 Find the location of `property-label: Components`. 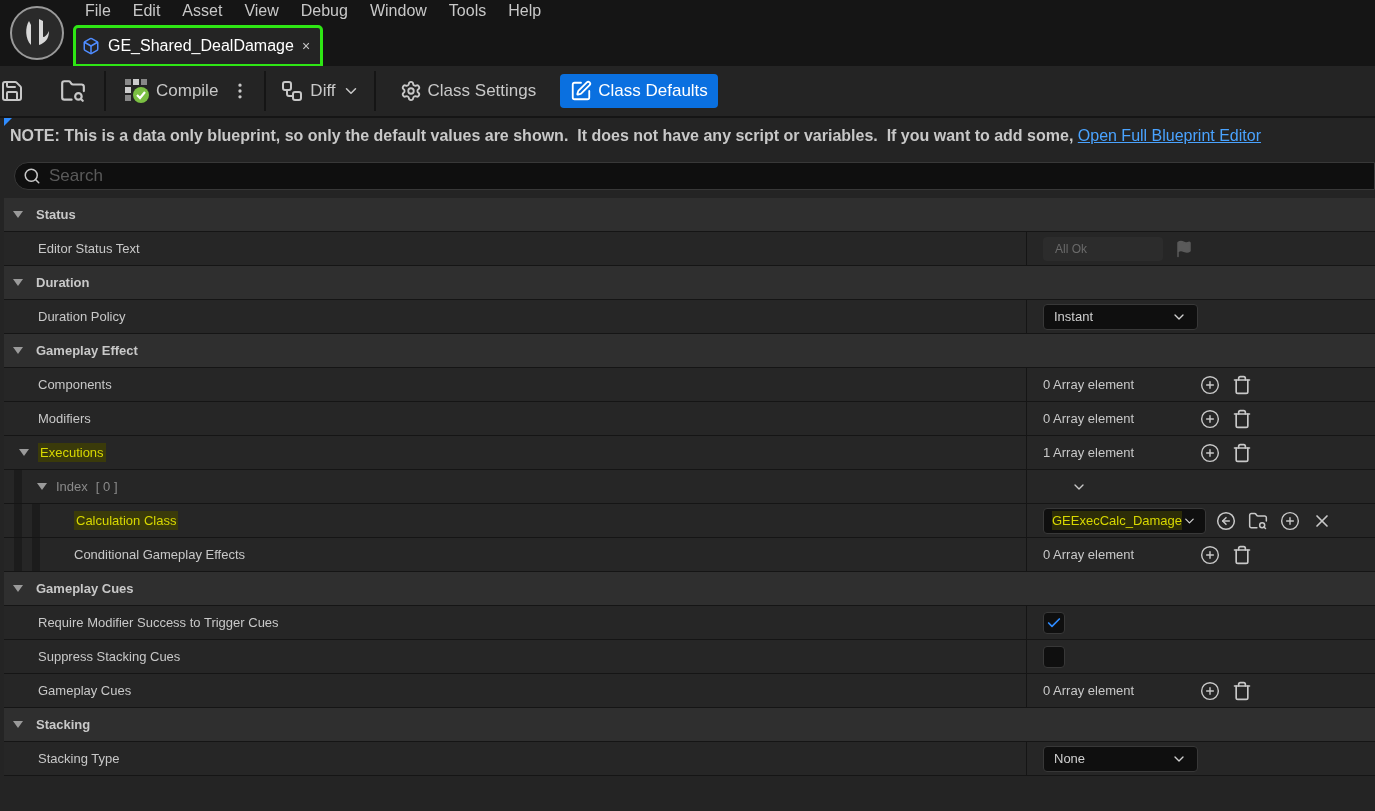

property-label: Components is located at coordinates (75, 384).